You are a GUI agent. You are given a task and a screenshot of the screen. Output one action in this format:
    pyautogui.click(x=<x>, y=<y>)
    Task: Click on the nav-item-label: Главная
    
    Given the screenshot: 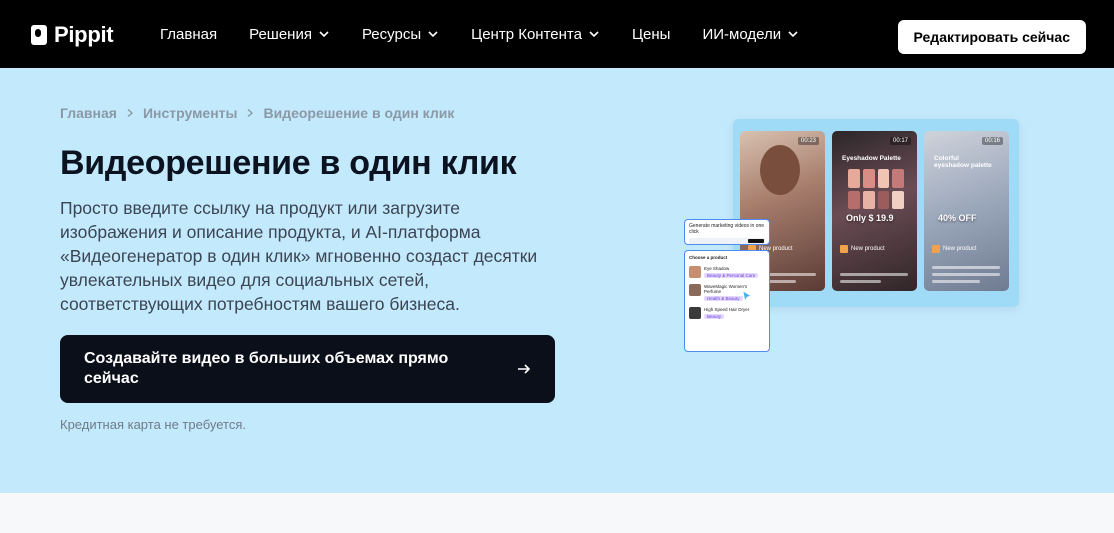 What is the action you would take?
    pyautogui.click(x=189, y=34)
    